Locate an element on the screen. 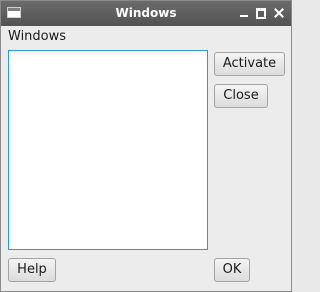 The width and height of the screenshot is (320, 292). maximize-icon is located at coordinates (261, 13).